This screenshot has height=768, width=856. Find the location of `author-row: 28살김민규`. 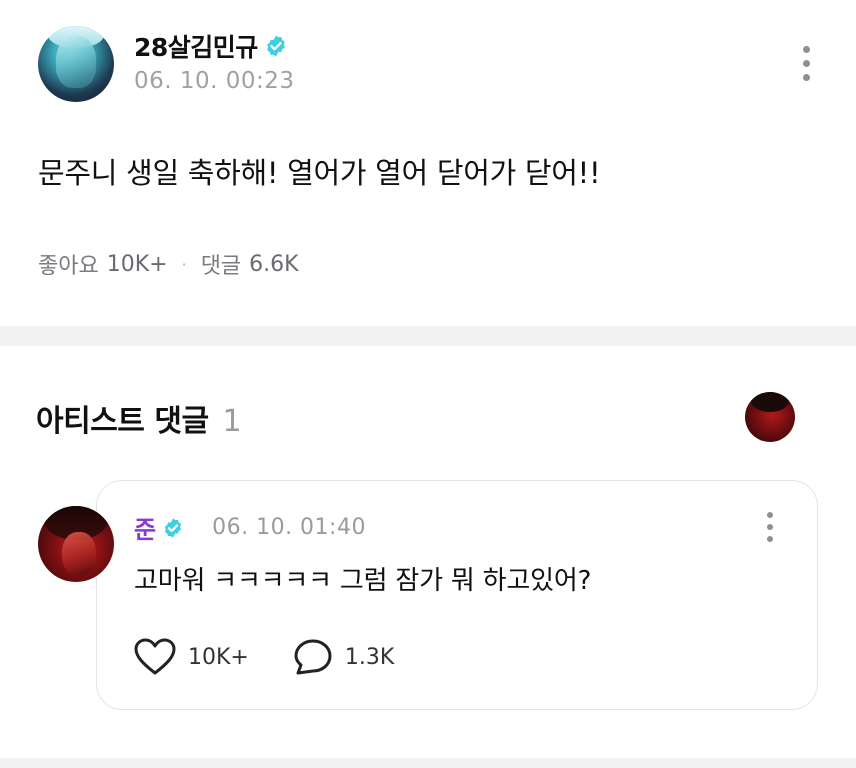

author-row: 28살김민규 is located at coordinates (211, 46).